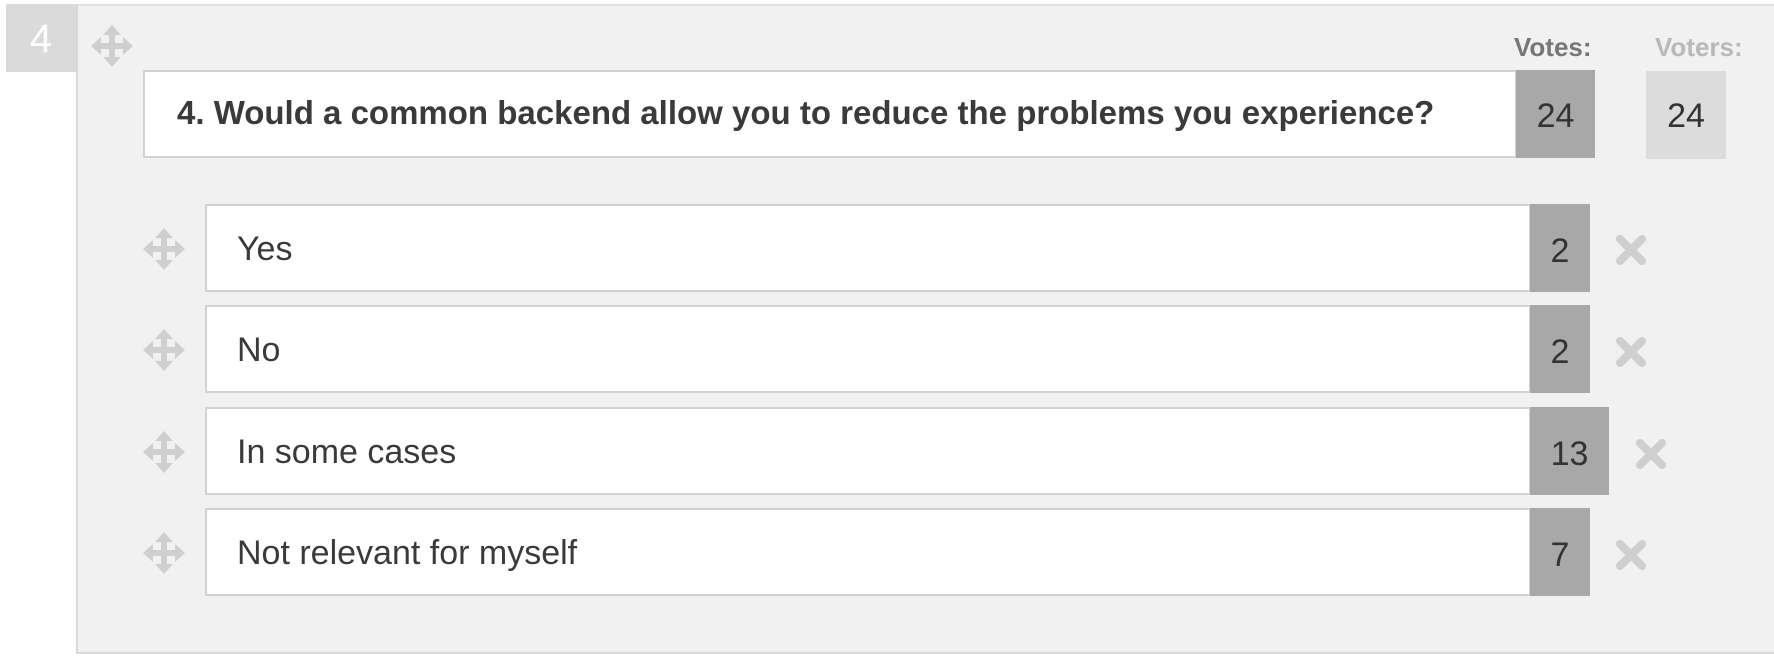 This screenshot has height=663, width=1774. What do you see at coordinates (347, 452) in the screenshot?
I see `answer-label: In some cases` at bounding box center [347, 452].